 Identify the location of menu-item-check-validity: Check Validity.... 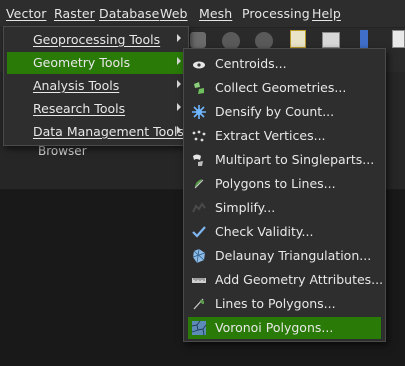
(284, 232).